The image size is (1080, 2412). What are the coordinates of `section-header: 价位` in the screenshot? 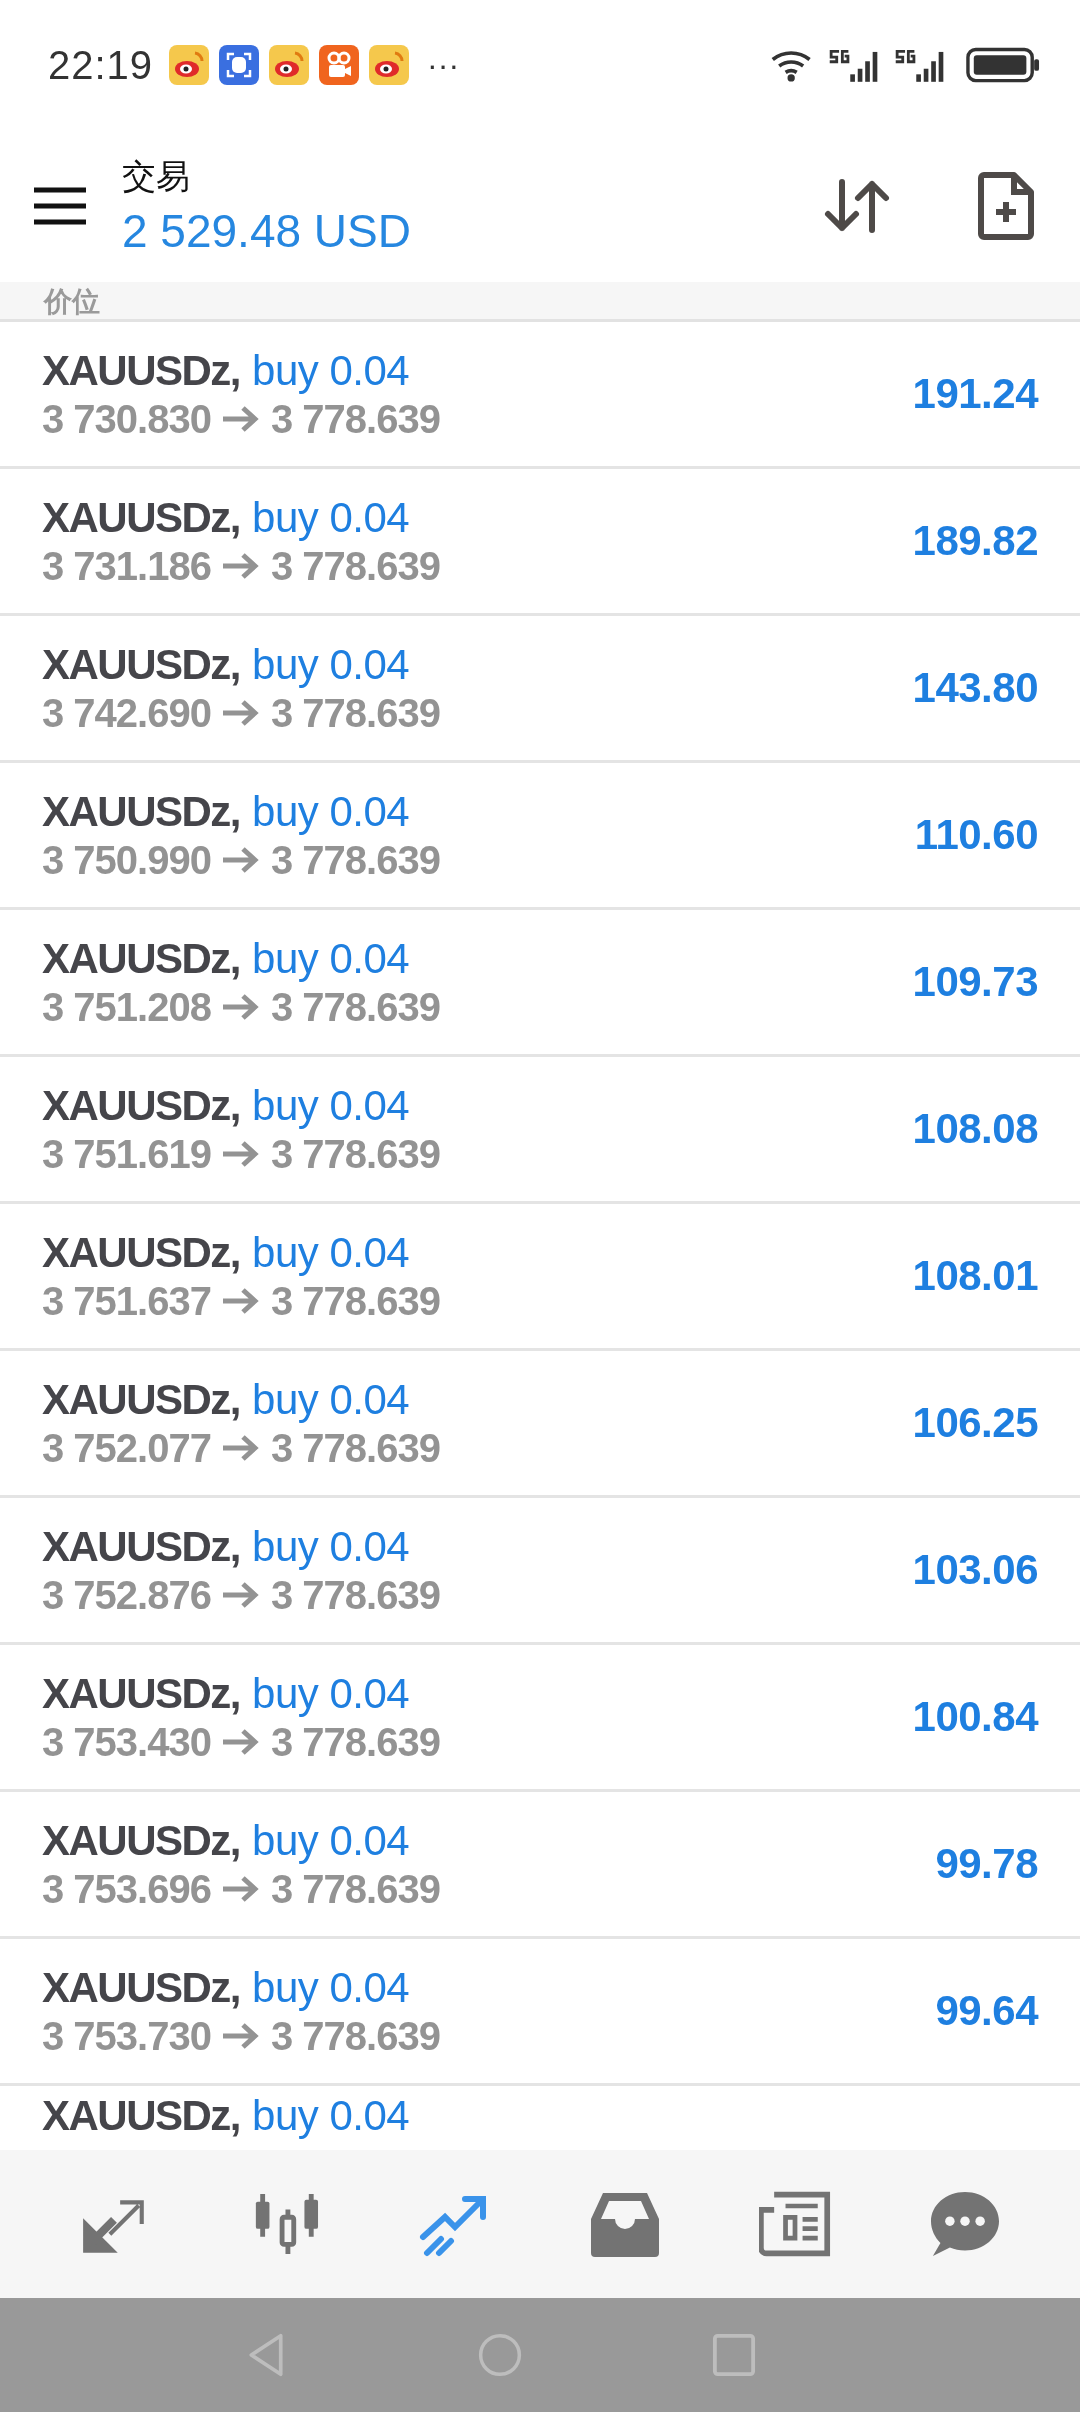 It's located at (540, 302).